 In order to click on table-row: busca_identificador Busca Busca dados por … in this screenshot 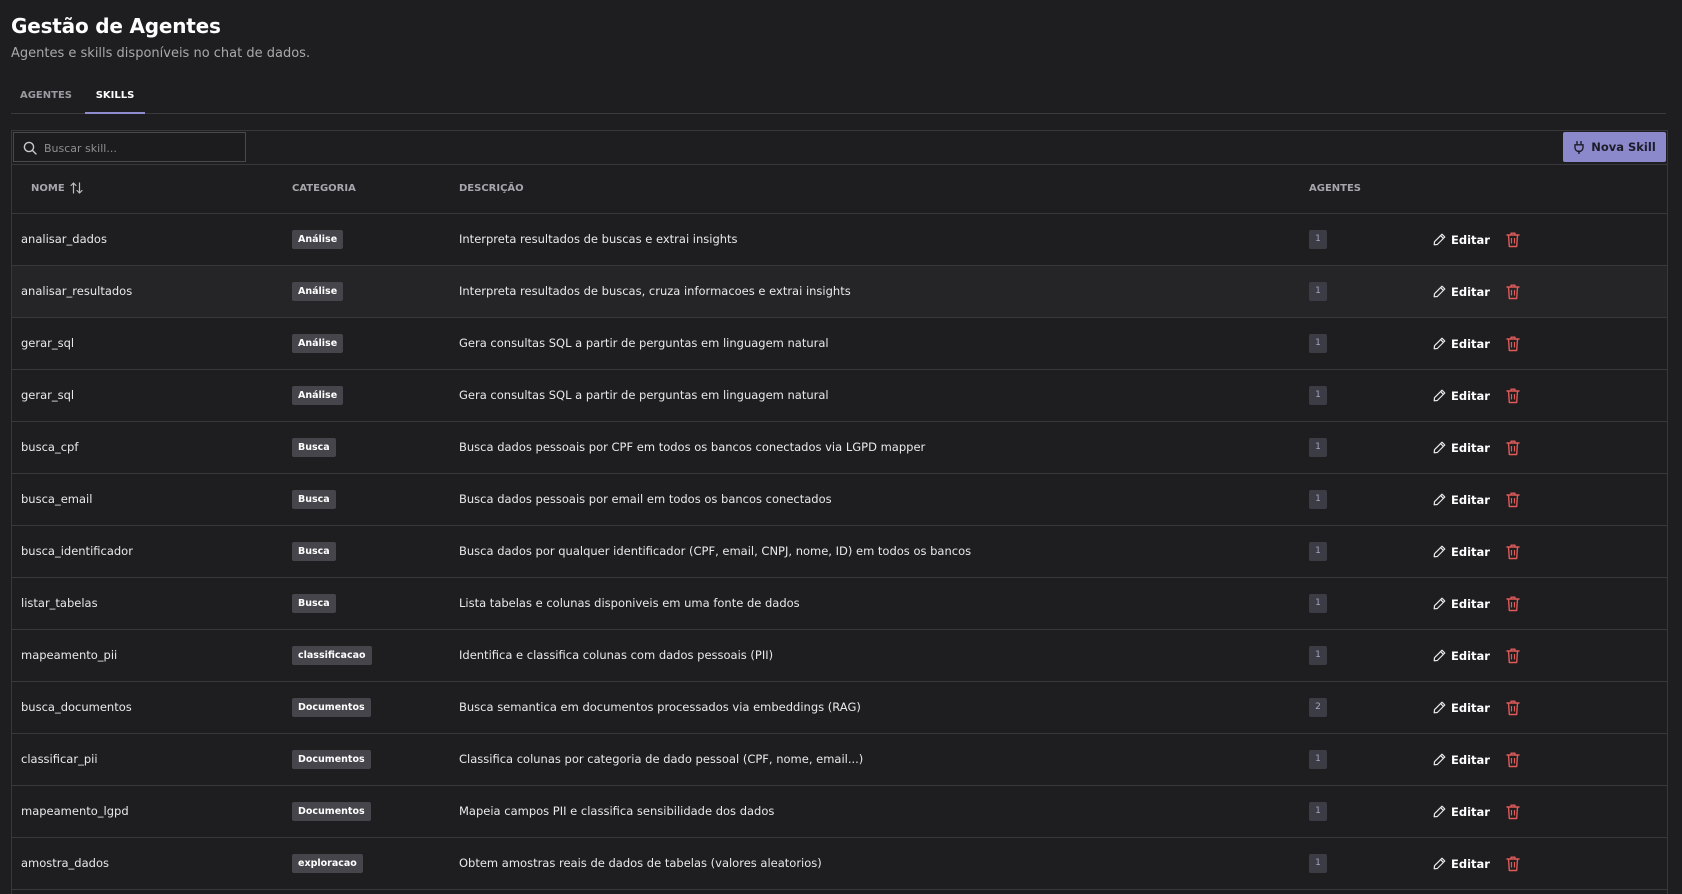, I will do `click(839, 552)`.